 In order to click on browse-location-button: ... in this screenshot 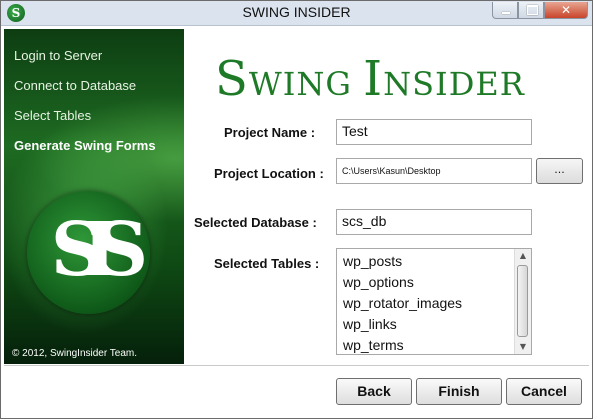, I will do `click(559, 171)`.